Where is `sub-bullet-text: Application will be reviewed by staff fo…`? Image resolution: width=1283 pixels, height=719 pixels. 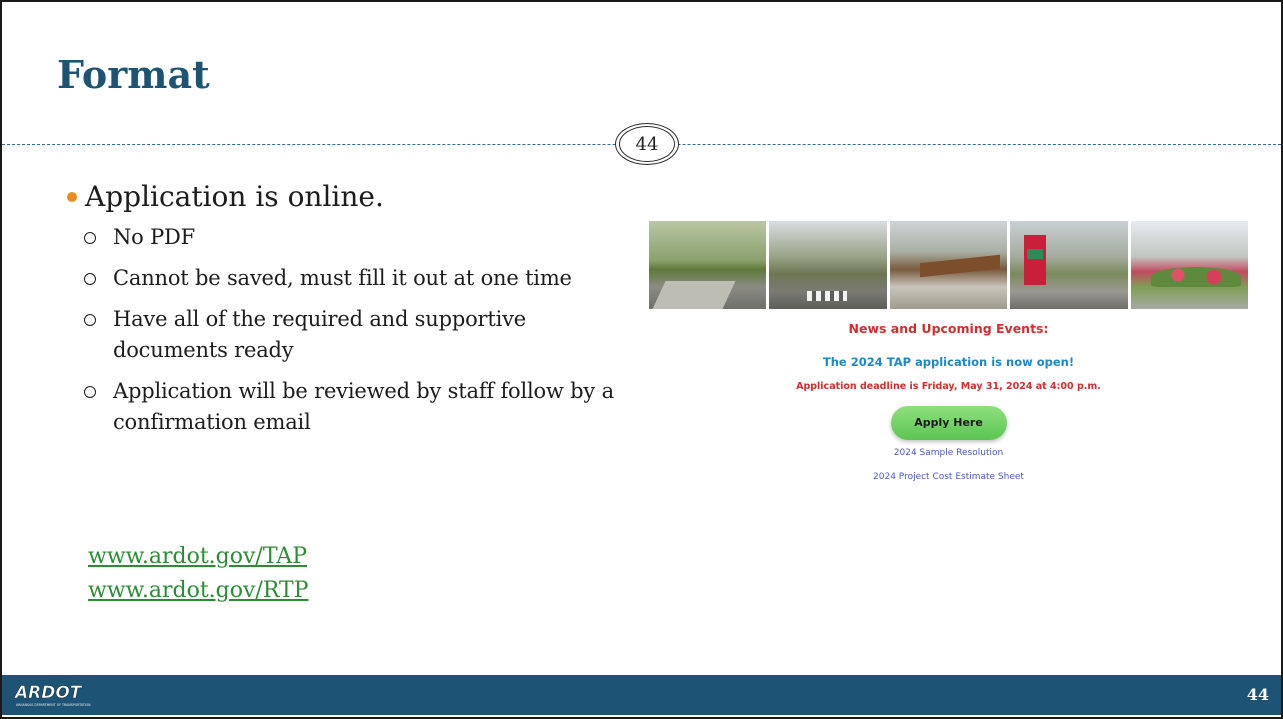 sub-bullet-text: Application will be reviewed by staff fo… is located at coordinates (363, 406).